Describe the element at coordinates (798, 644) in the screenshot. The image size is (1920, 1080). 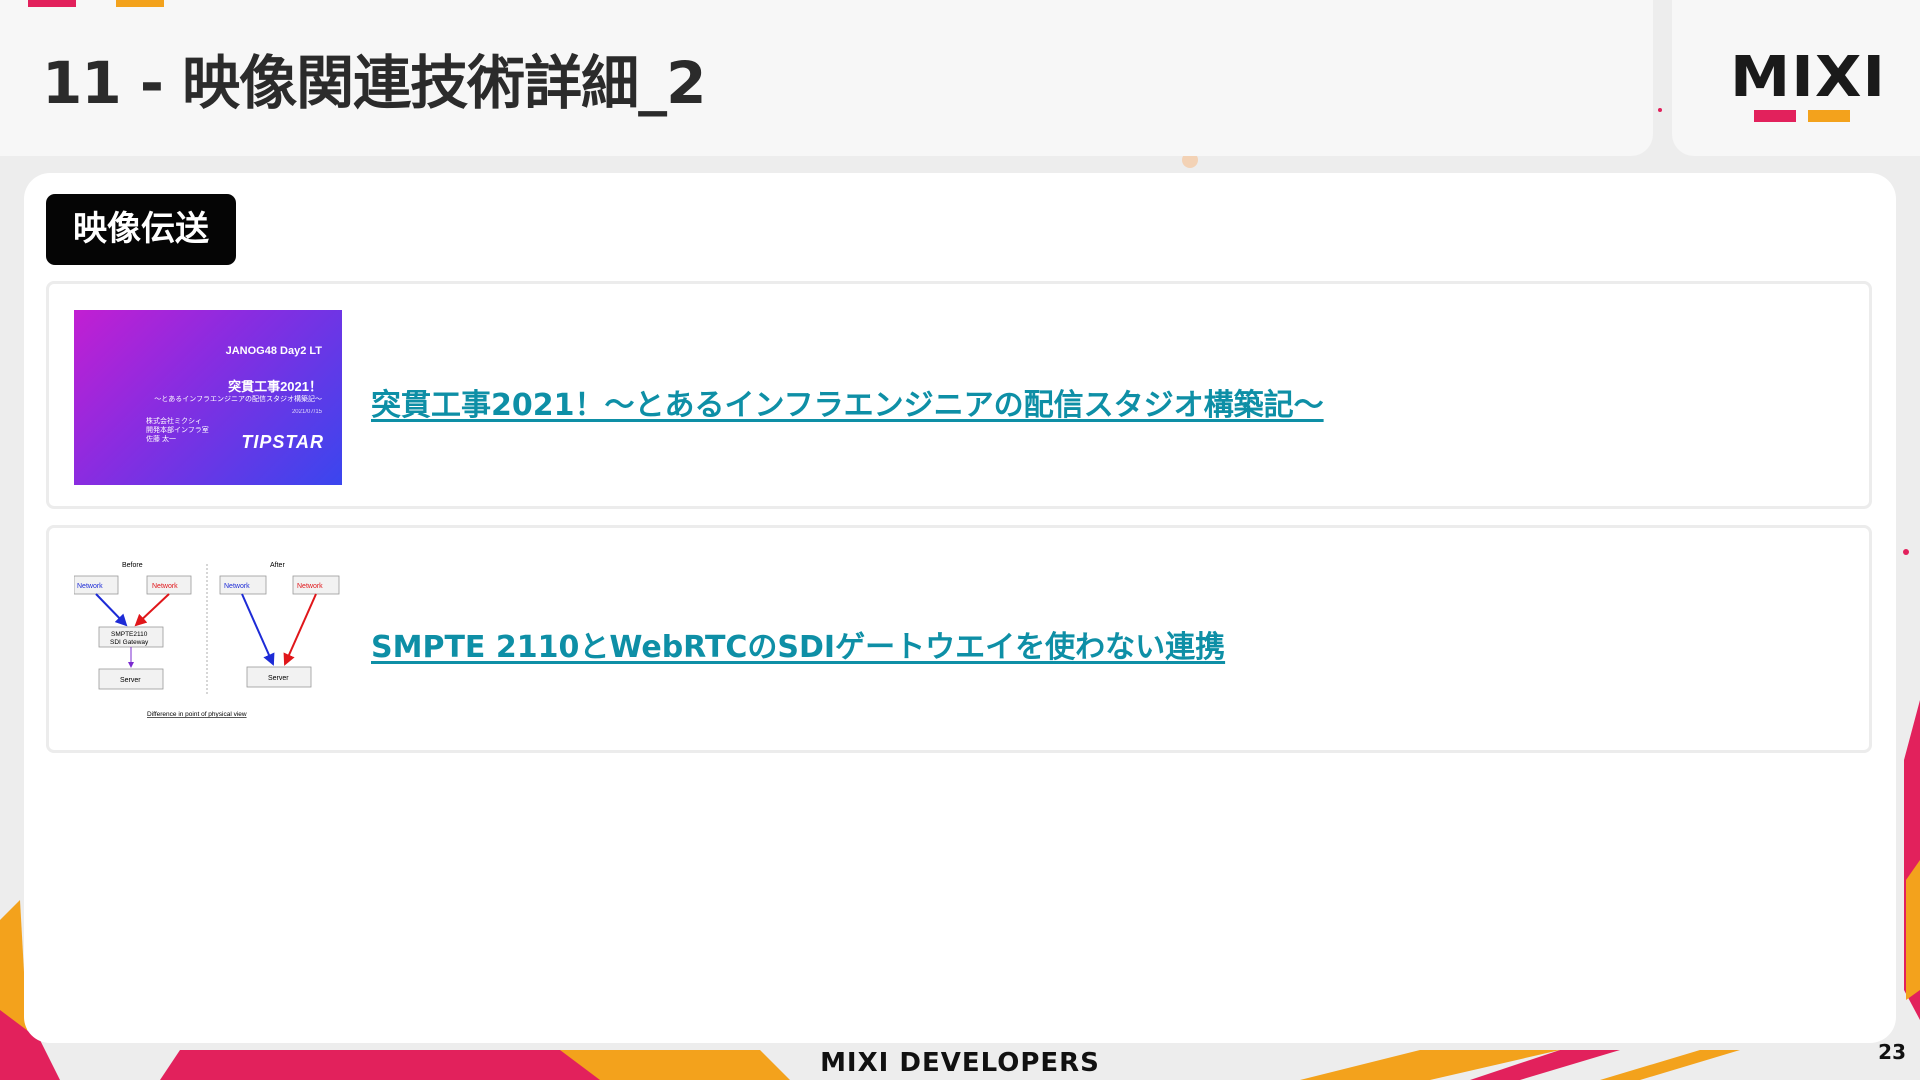
I see `link-smpte-webrtc-article: SMPTE 2110とWebRTCのSDIゲートウエイを使わない連携` at that location.